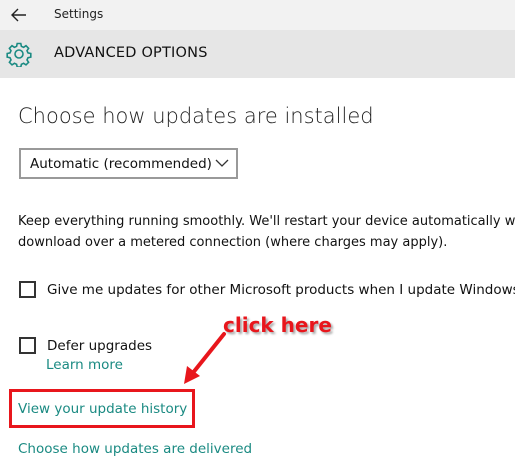  Describe the element at coordinates (84, 365) in the screenshot. I see `learn-more-link: Learn more` at that location.